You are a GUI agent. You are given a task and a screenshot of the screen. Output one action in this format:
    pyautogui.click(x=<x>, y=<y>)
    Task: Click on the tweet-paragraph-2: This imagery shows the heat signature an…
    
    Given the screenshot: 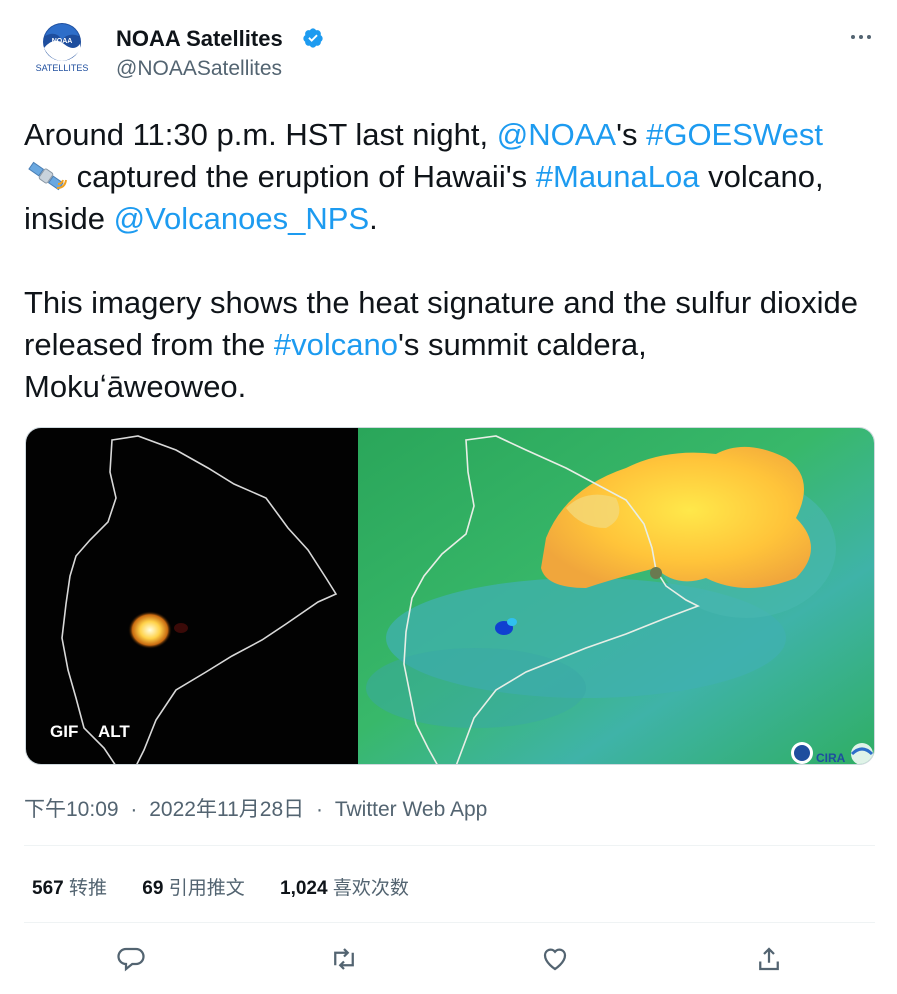 What is the action you would take?
    pyautogui.click(x=449, y=345)
    